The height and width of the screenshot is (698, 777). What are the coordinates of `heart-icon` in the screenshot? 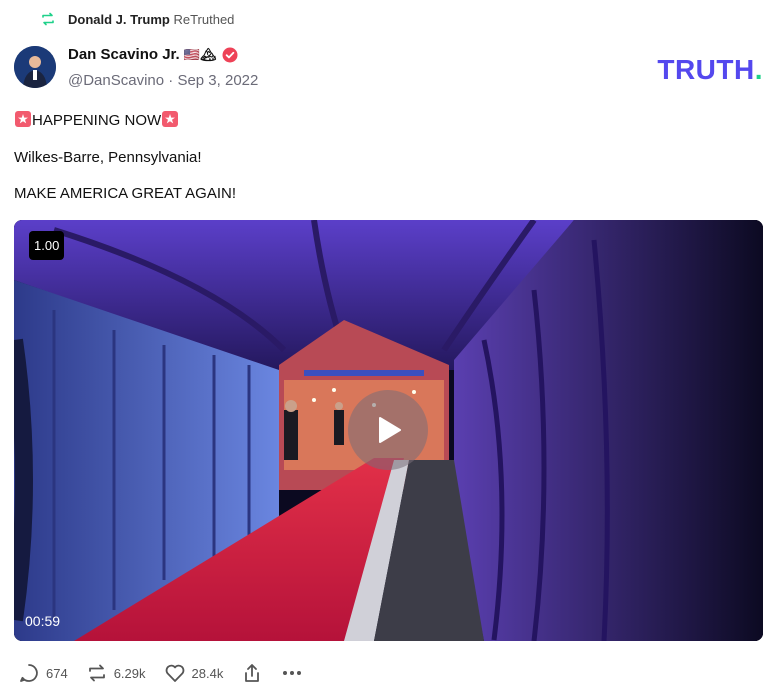 It's located at (174, 673).